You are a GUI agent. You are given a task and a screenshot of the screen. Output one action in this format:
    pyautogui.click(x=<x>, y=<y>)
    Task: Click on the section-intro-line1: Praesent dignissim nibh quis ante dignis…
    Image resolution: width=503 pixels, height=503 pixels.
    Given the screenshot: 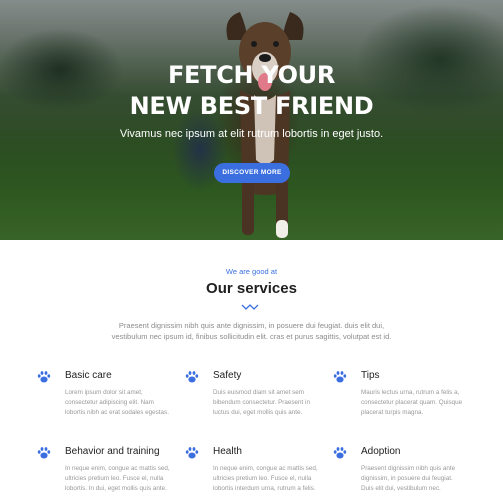 What is the action you would take?
    pyautogui.click(x=251, y=325)
    